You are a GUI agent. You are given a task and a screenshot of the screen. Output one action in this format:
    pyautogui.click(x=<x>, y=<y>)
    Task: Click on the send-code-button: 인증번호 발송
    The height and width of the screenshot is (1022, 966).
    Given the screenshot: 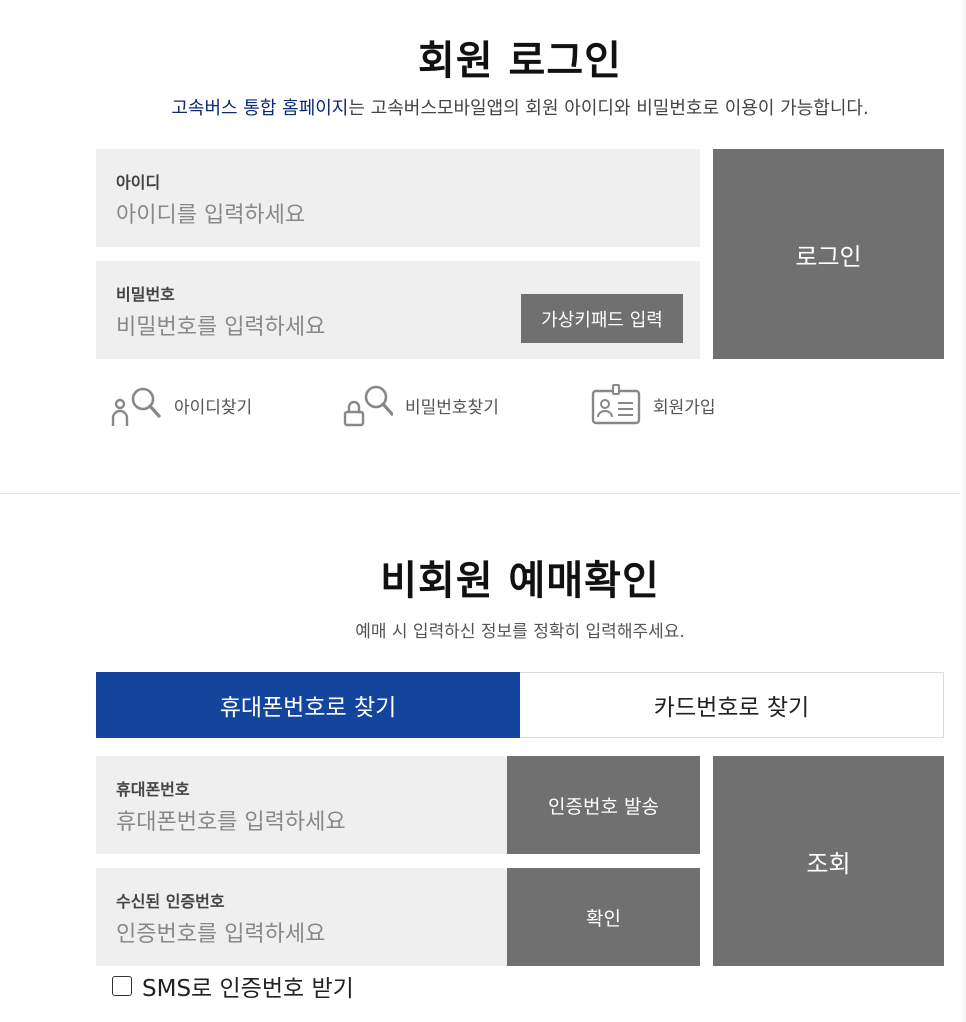 What is the action you would take?
    pyautogui.click(x=603, y=805)
    